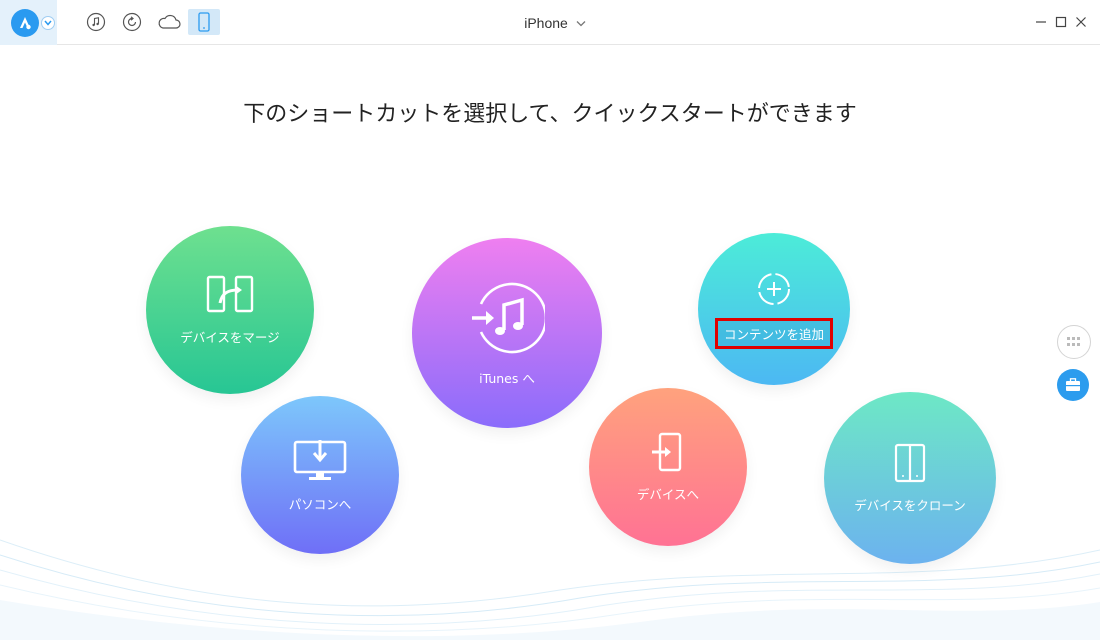 Image resolution: width=1100 pixels, height=640 pixels. What do you see at coordinates (773, 333) in the screenshot?
I see `add-content-label: コンテンツを追加` at bounding box center [773, 333].